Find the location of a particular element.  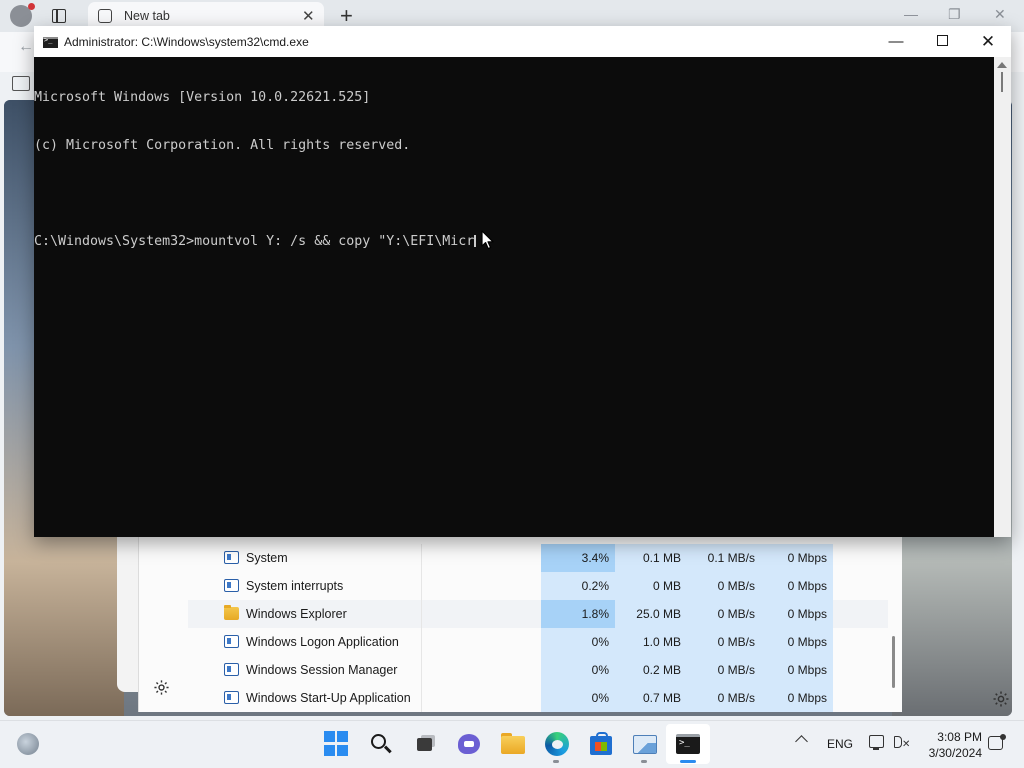

edge-running-indicator is located at coordinates (556, 761).